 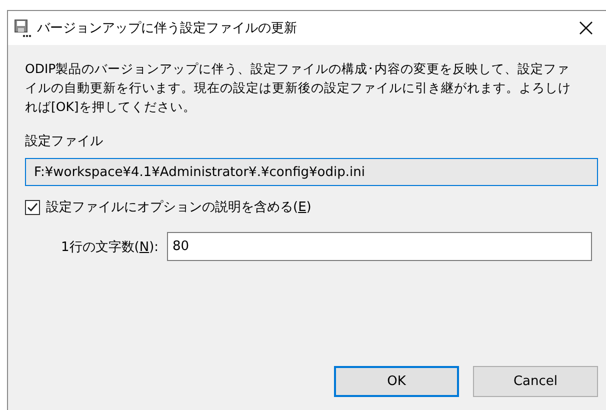 What do you see at coordinates (298, 88) in the screenshot?
I see `description-text: ODIP製品のバージョンアップに伴う、設定ファイルの構成･内容の変更を反映して、設定ファイルの自動更新を行います。現在の設定は更新後の設定ファイルに引き継がれます。よろしければ[OK]を押してください。` at bounding box center [298, 88].